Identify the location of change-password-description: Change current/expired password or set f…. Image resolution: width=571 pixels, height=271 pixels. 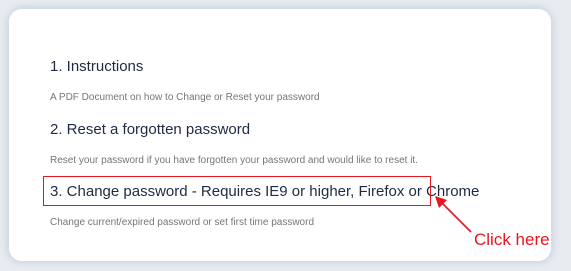
(182, 222).